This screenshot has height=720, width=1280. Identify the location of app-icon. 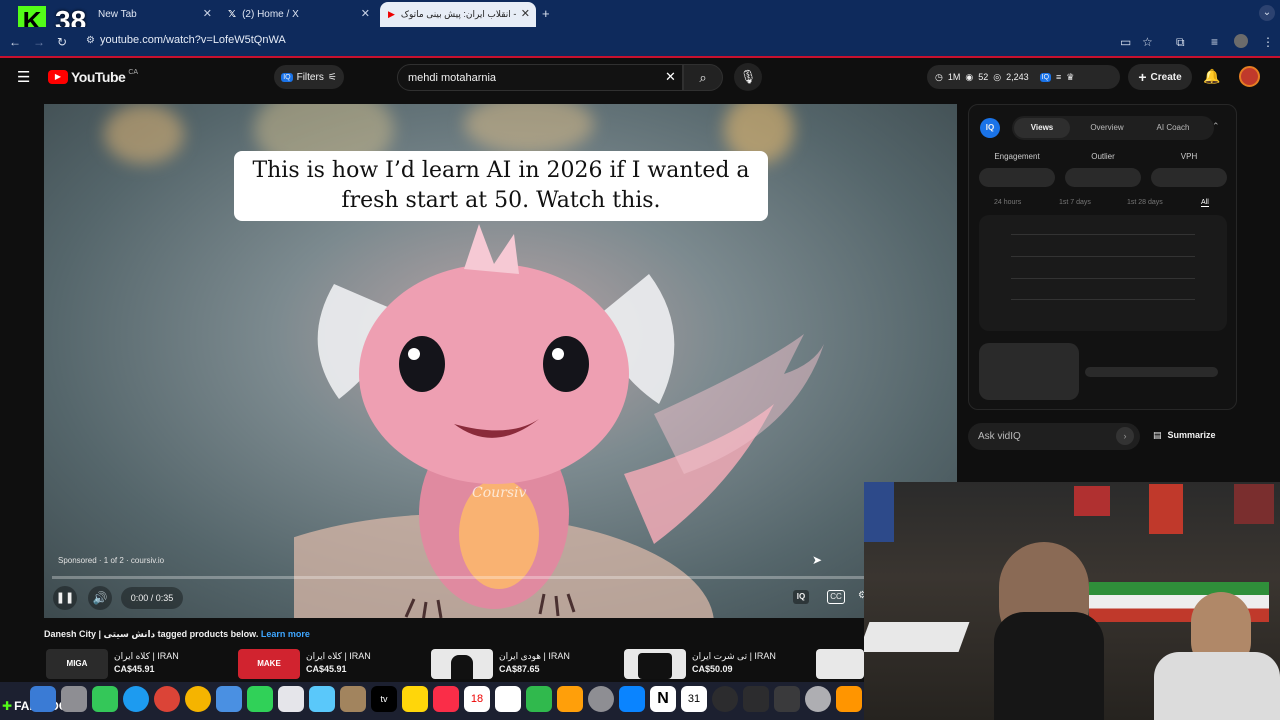
(105, 699).